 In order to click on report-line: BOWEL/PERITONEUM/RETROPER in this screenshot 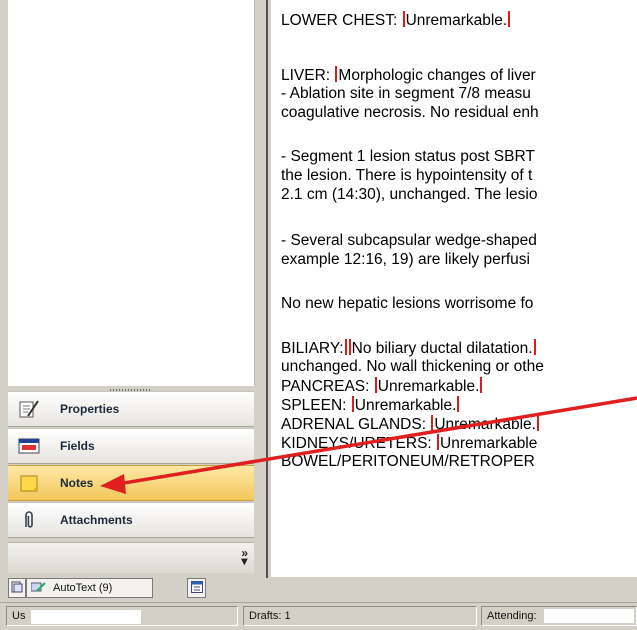, I will do `click(408, 461)`.